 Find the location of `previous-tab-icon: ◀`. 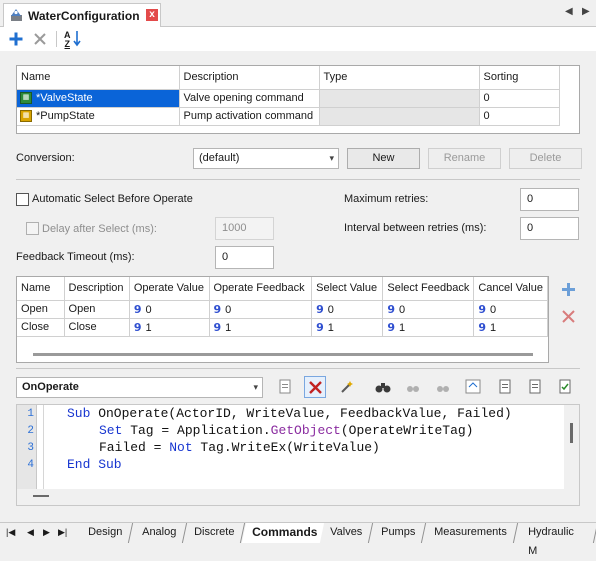

previous-tab-icon: ◀ is located at coordinates (30, 532).